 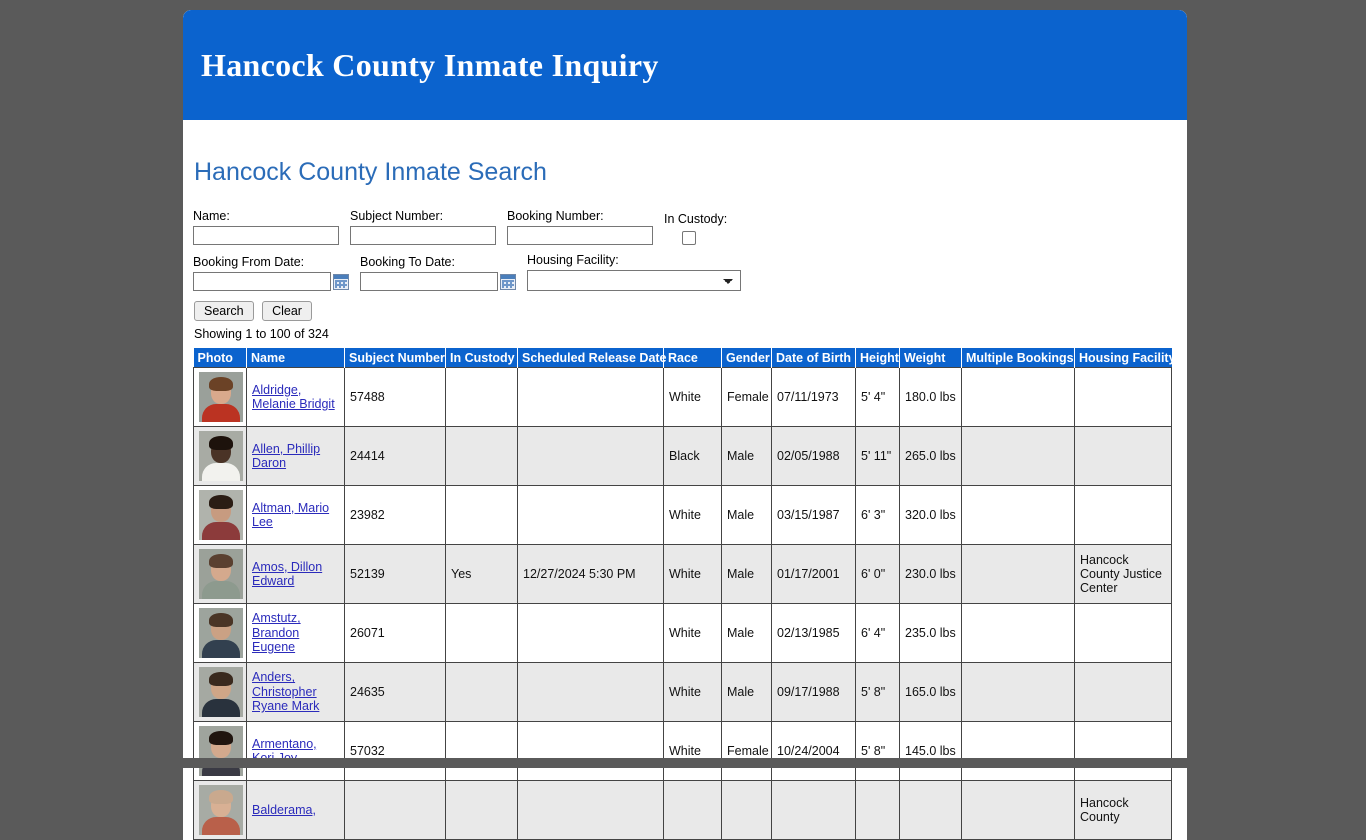 I want to click on column-header-gender: Gender, so click(x=746, y=358).